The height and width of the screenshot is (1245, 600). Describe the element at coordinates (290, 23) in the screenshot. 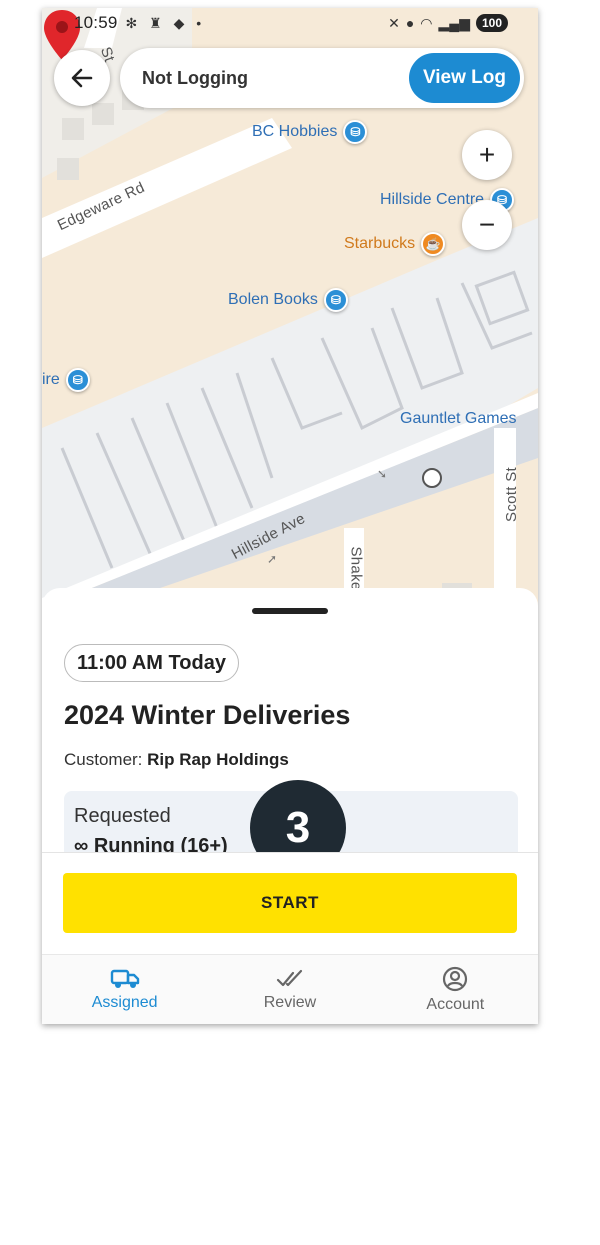

I see `status-bar: 10:59 ✻ ♜ ◆ • ✕ ● ◠ ▂▄▆ 100` at that location.